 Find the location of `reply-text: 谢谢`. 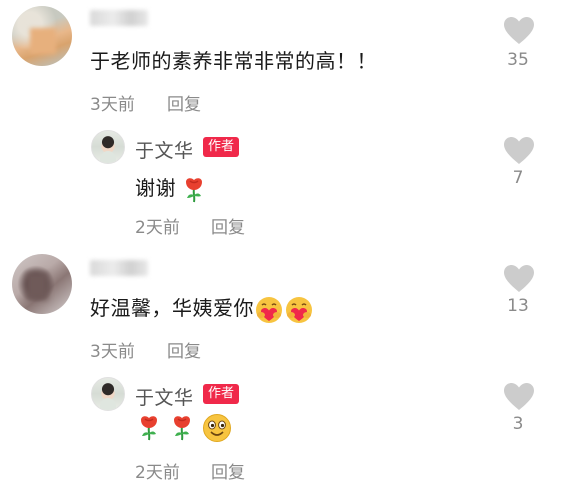

reply-text: 谢谢 is located at coordinates (170, 187).